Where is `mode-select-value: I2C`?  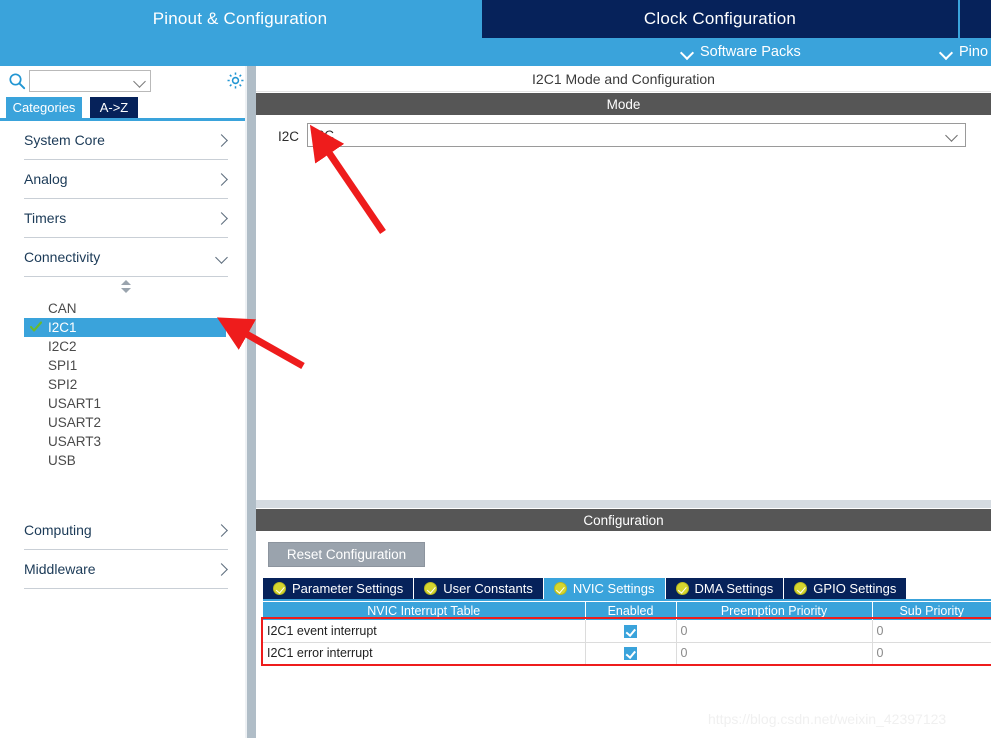 mode-select-value: I2C is located at coordinates (324, 135).